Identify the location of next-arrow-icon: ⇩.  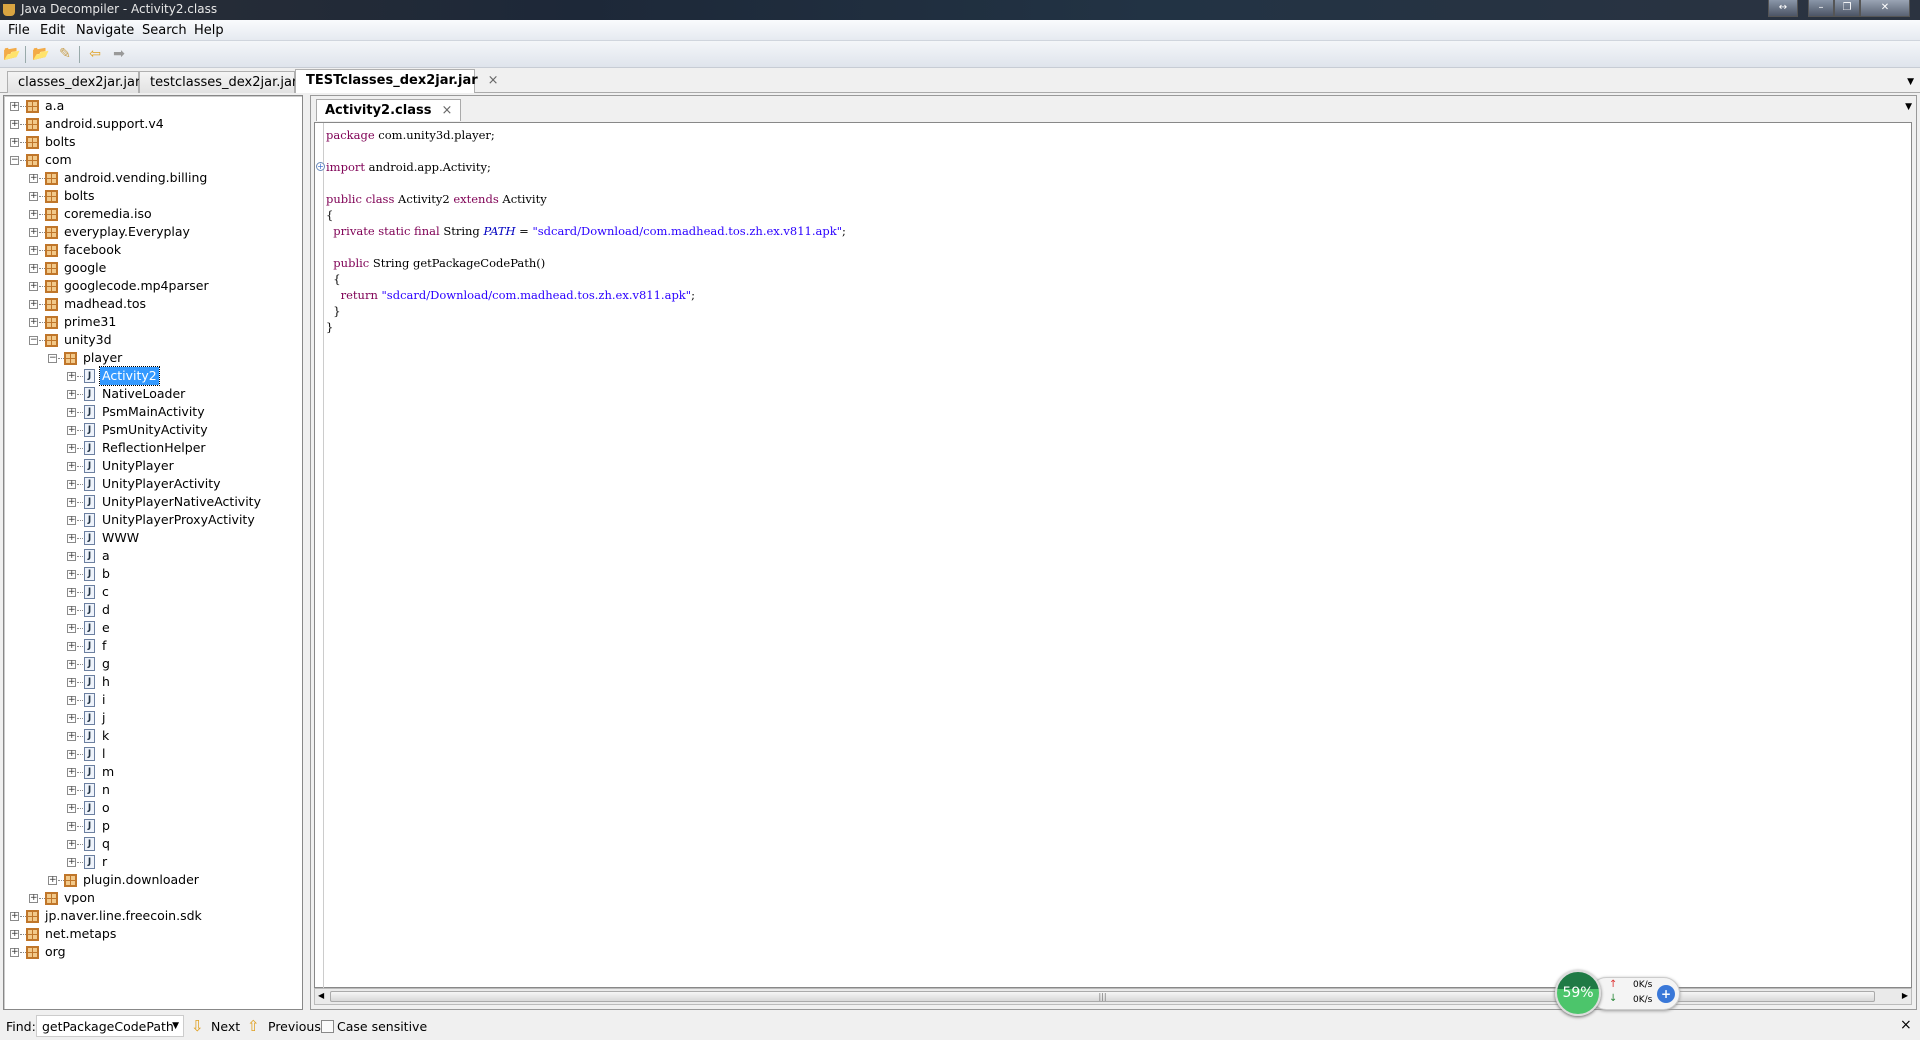
(197, 1026).